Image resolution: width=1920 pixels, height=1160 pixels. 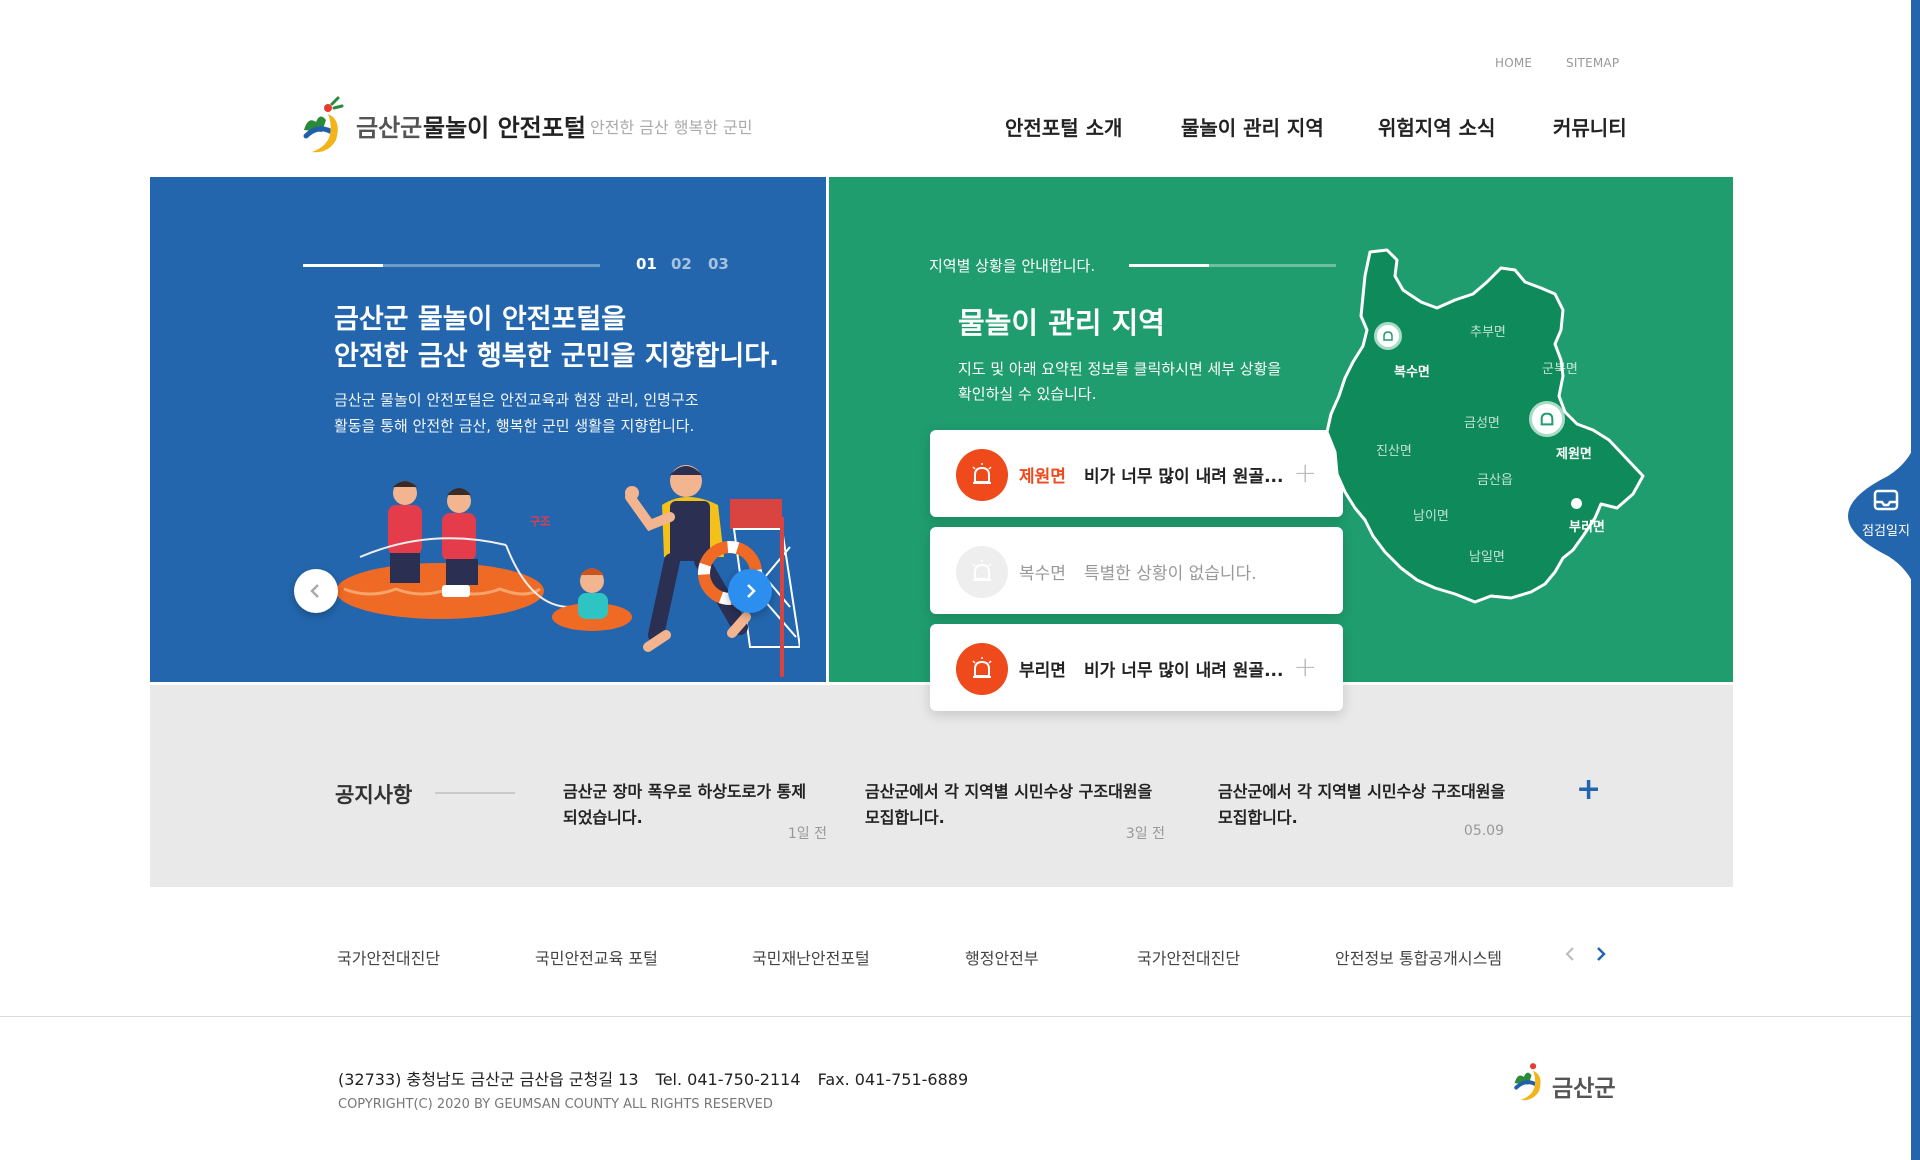 I want to click on map-pin-boksu, so click(x=1388, y=336).